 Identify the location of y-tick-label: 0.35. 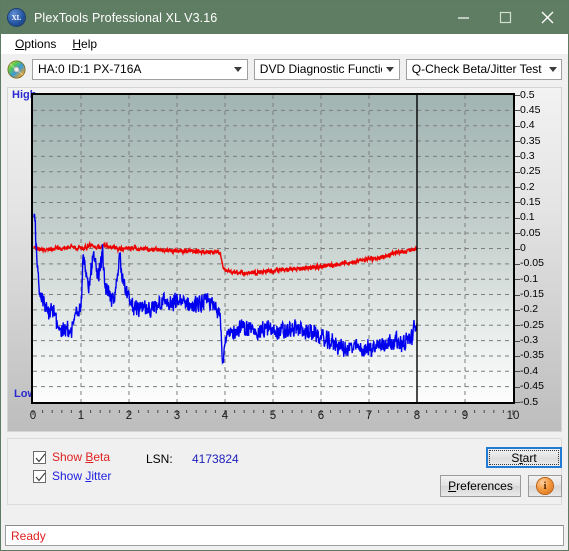
(530, 140).